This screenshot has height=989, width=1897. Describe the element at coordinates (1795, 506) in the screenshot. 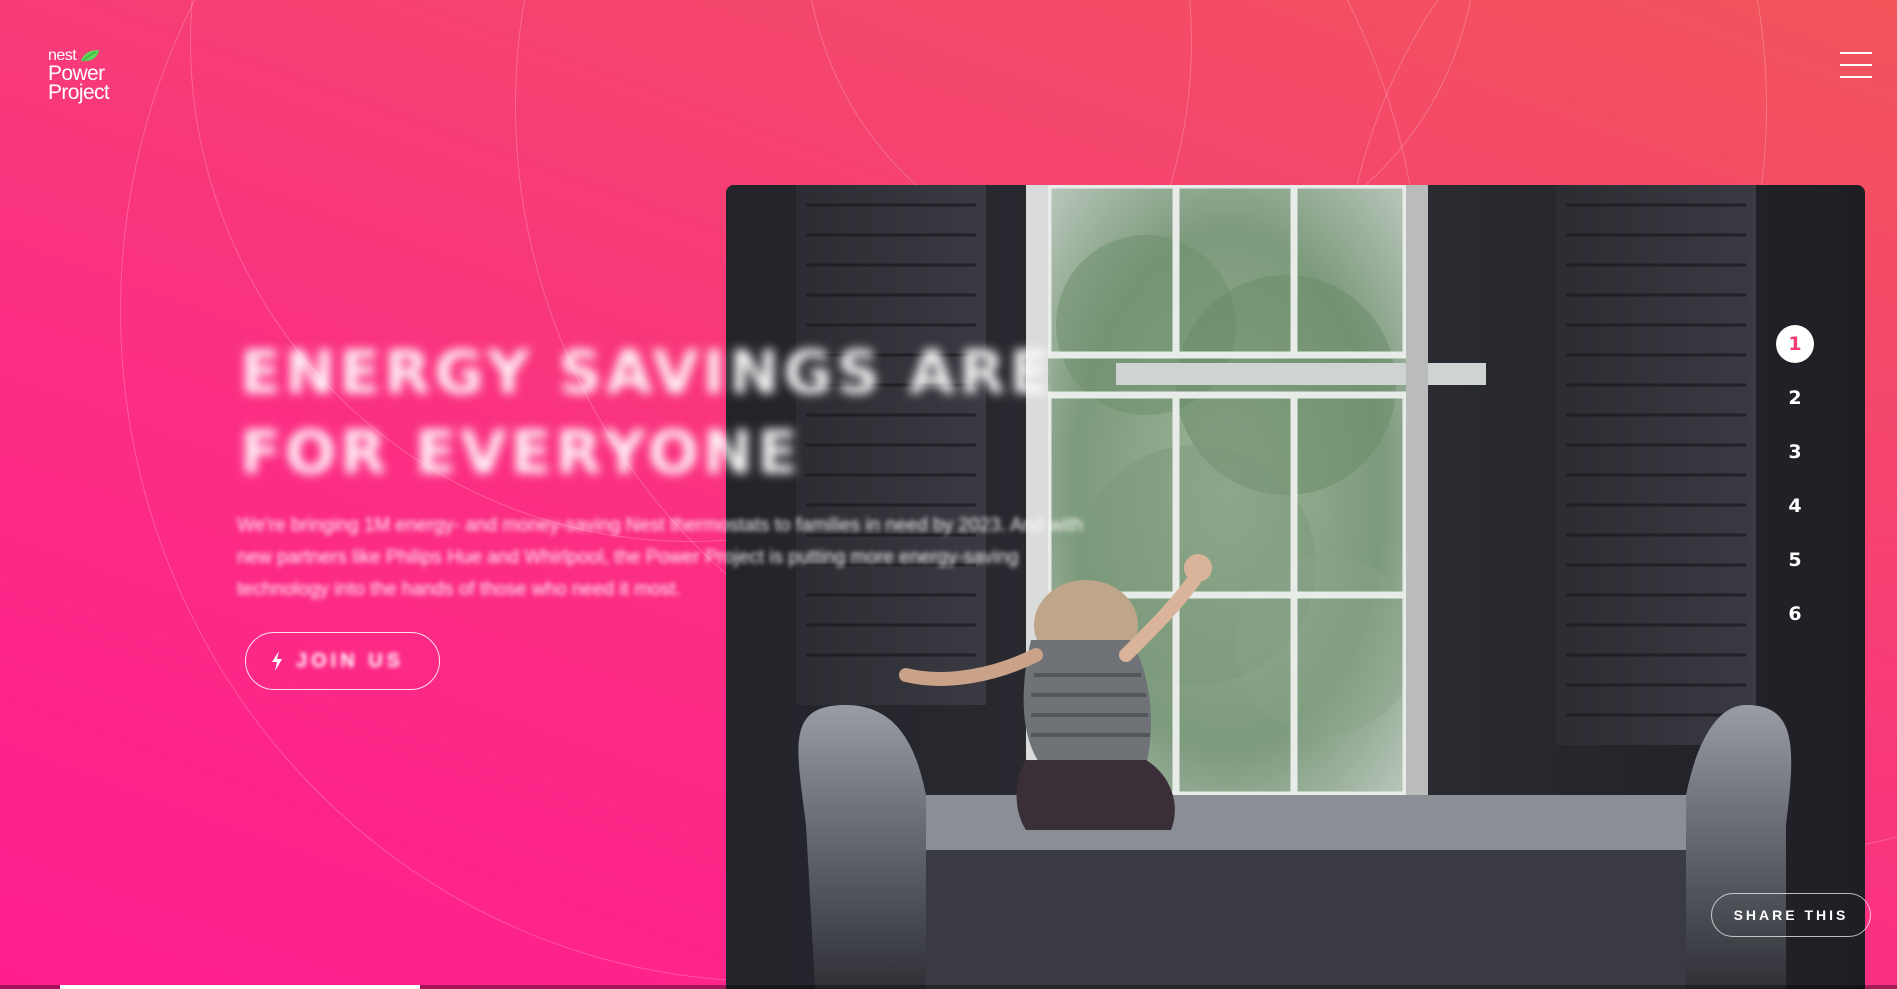

I see `pager-item-4: 4` at that location.